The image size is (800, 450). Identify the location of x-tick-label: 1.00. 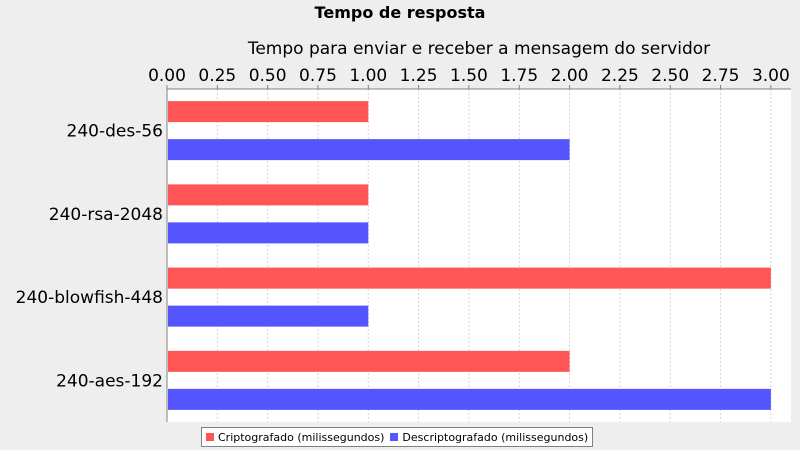
(368, 76).